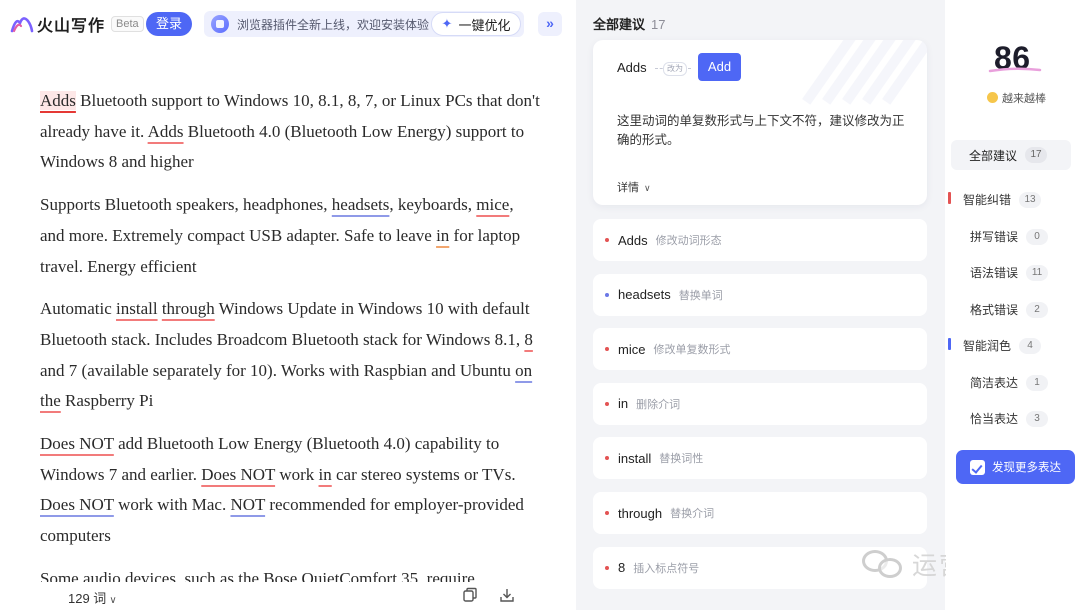 The width and height of the screenshot is (1080, 610). I want to click on word-count-dropdown: 129 词 ∨, so click(92, 597).